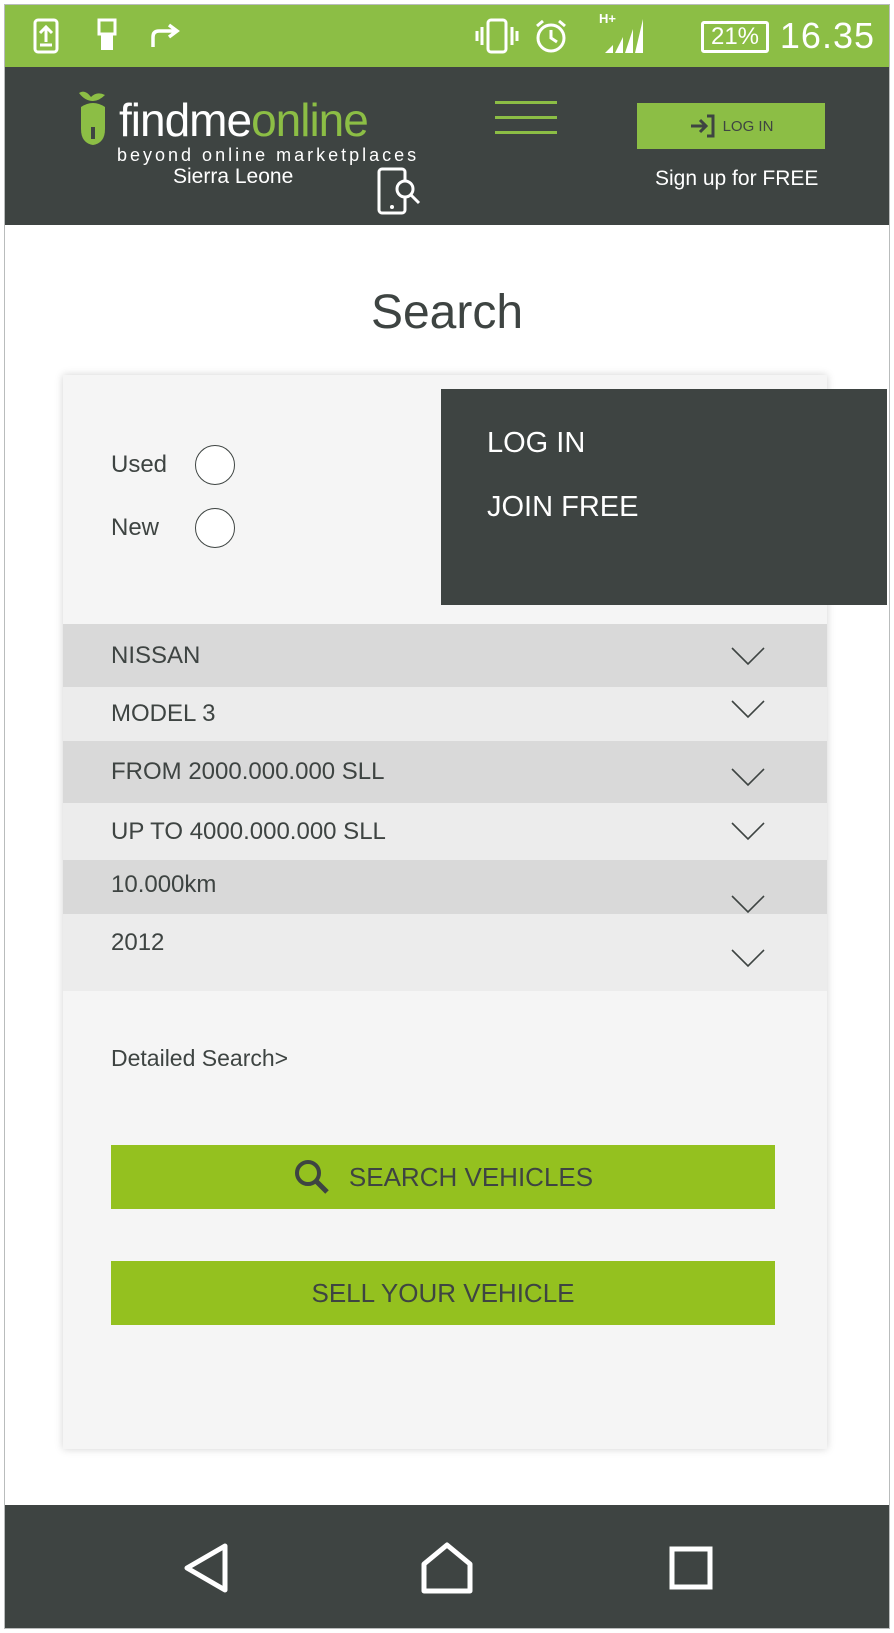 The height and width of the screenshot is (1633, 894). Describe the element at coordinates (447, 36) in the screenshot. I see `status-bar: H+ 21% 16.35` at that location.